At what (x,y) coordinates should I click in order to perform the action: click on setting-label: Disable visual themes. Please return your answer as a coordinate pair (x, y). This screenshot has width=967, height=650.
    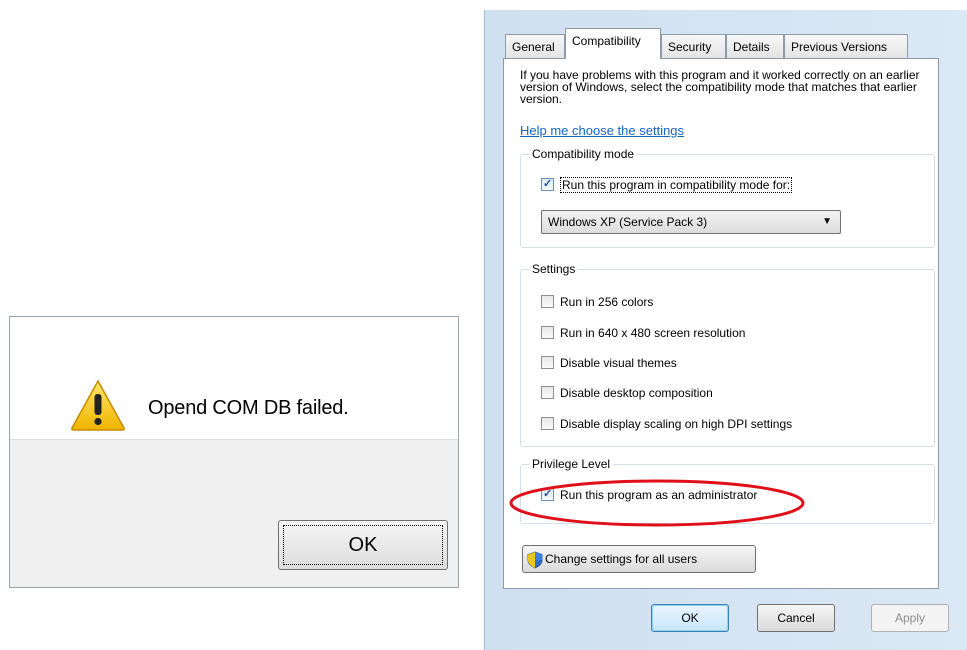
    Looking at the image, I should click on (618, 363).